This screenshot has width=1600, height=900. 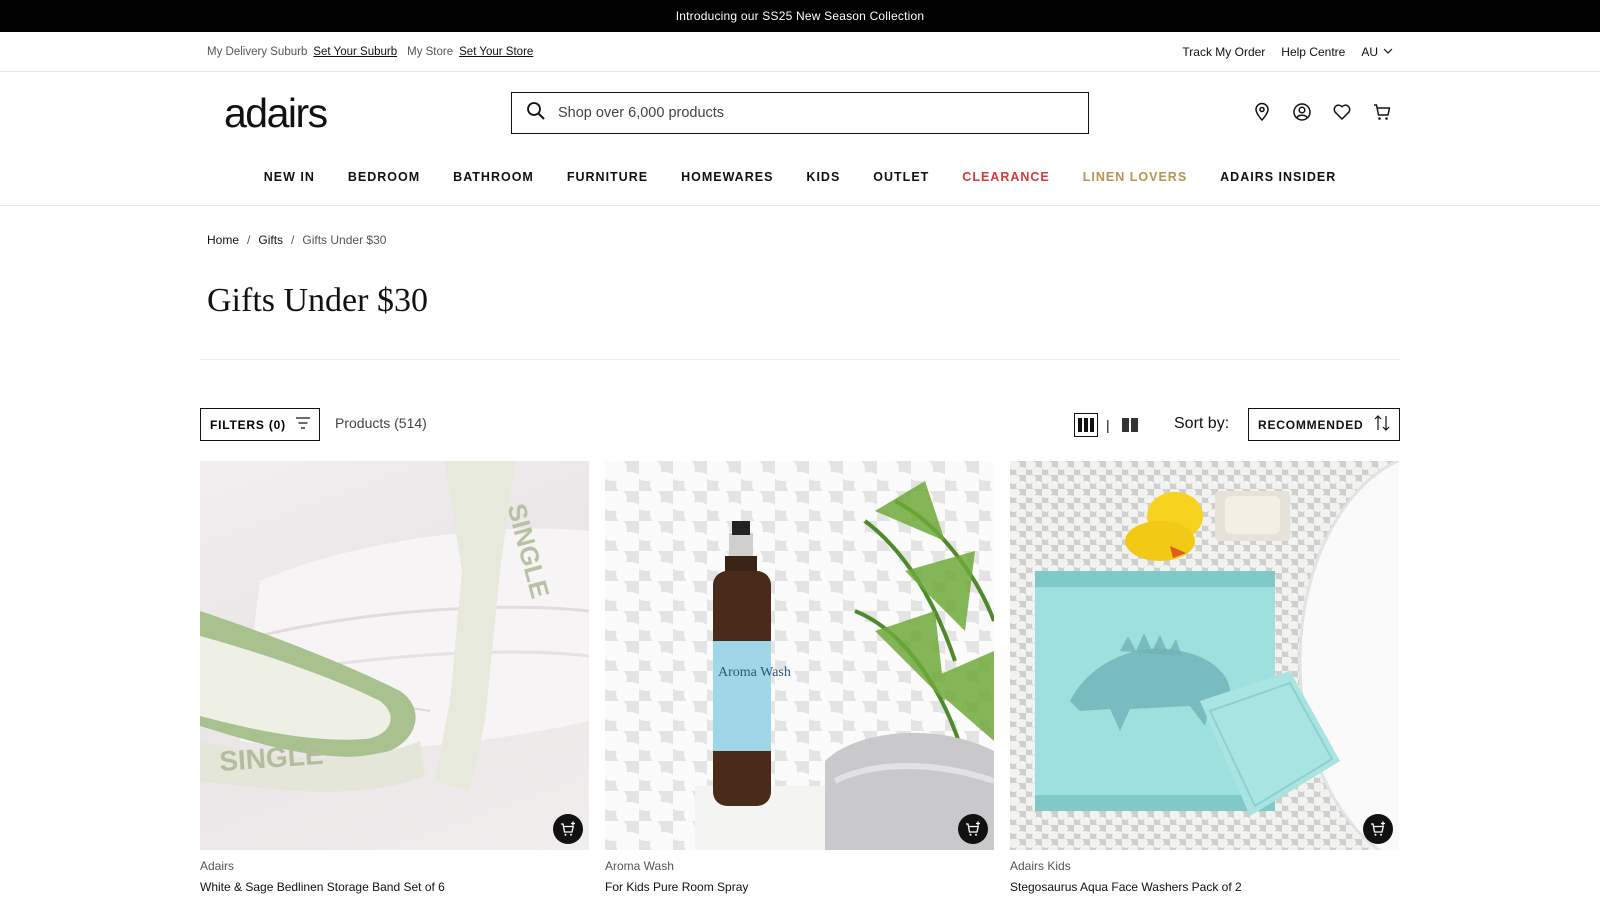 What do you see at coordinates (1302, 112) in the screenshot?
I see `account-icon` at bounding box center [1302, 112].